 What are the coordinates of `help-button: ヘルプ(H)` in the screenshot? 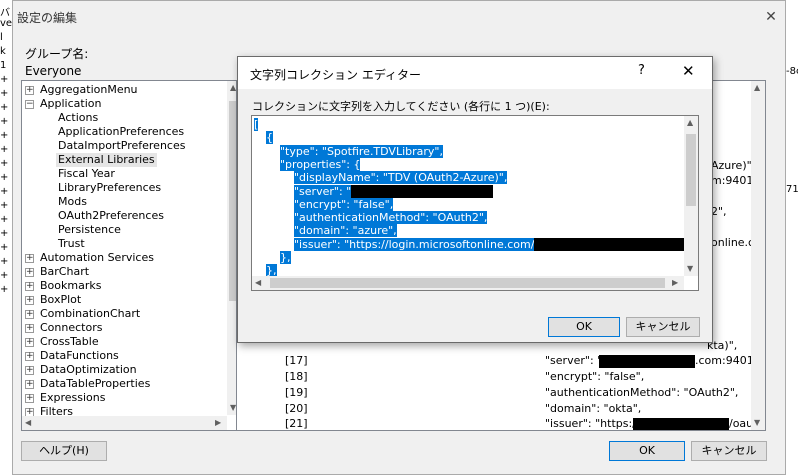 It's located at (64, 451).